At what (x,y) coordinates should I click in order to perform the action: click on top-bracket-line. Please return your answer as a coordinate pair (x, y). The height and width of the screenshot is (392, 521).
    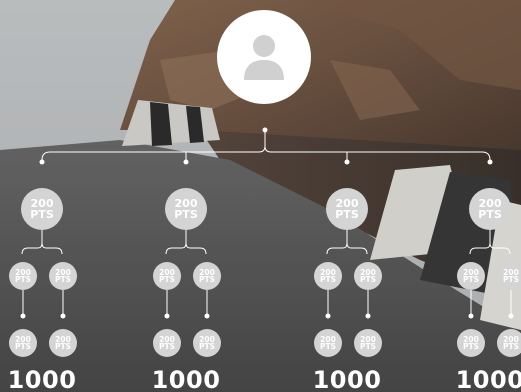
    Looking at the image, I should click on (266, 153).